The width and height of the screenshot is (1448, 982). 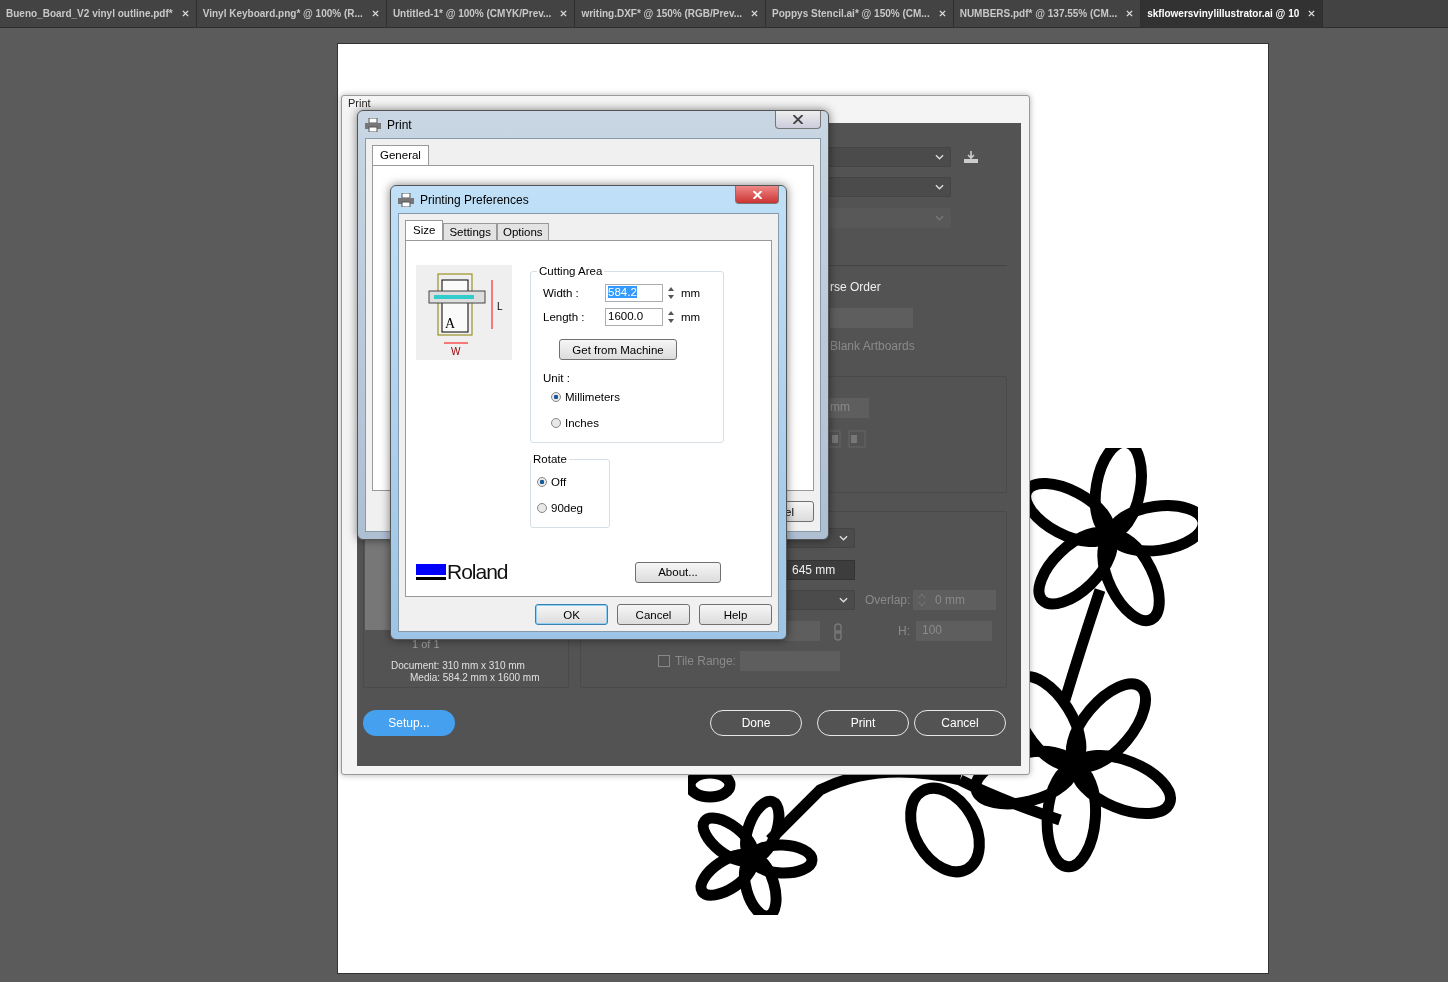 What do you see at coordinates (424, 230) in the screenshot?
I see `tab: Size` at bounding box center [424, 230].